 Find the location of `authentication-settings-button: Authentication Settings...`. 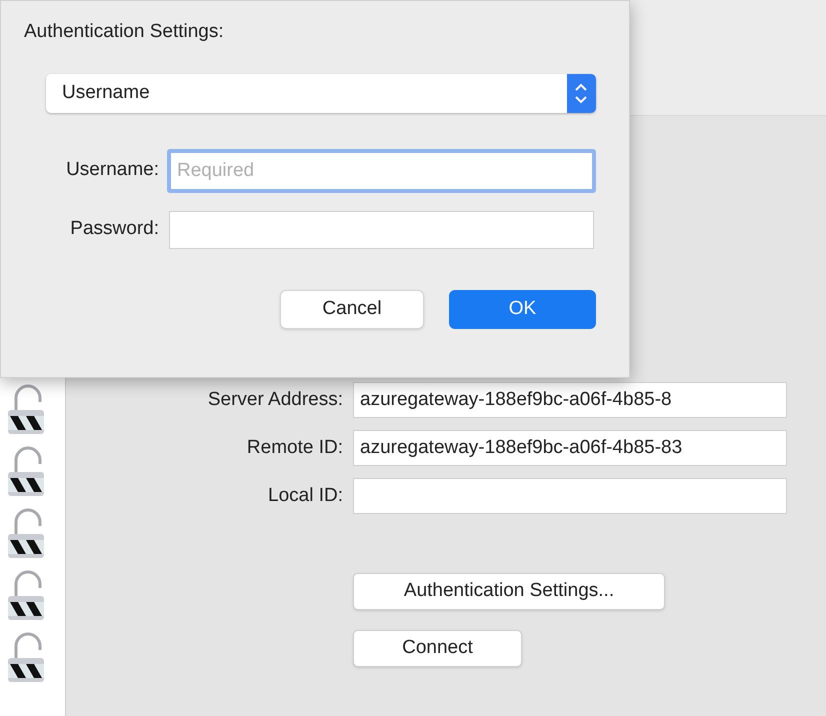

authentication-settings-button: Authentication Settings... is located at coordinates (509, 591).